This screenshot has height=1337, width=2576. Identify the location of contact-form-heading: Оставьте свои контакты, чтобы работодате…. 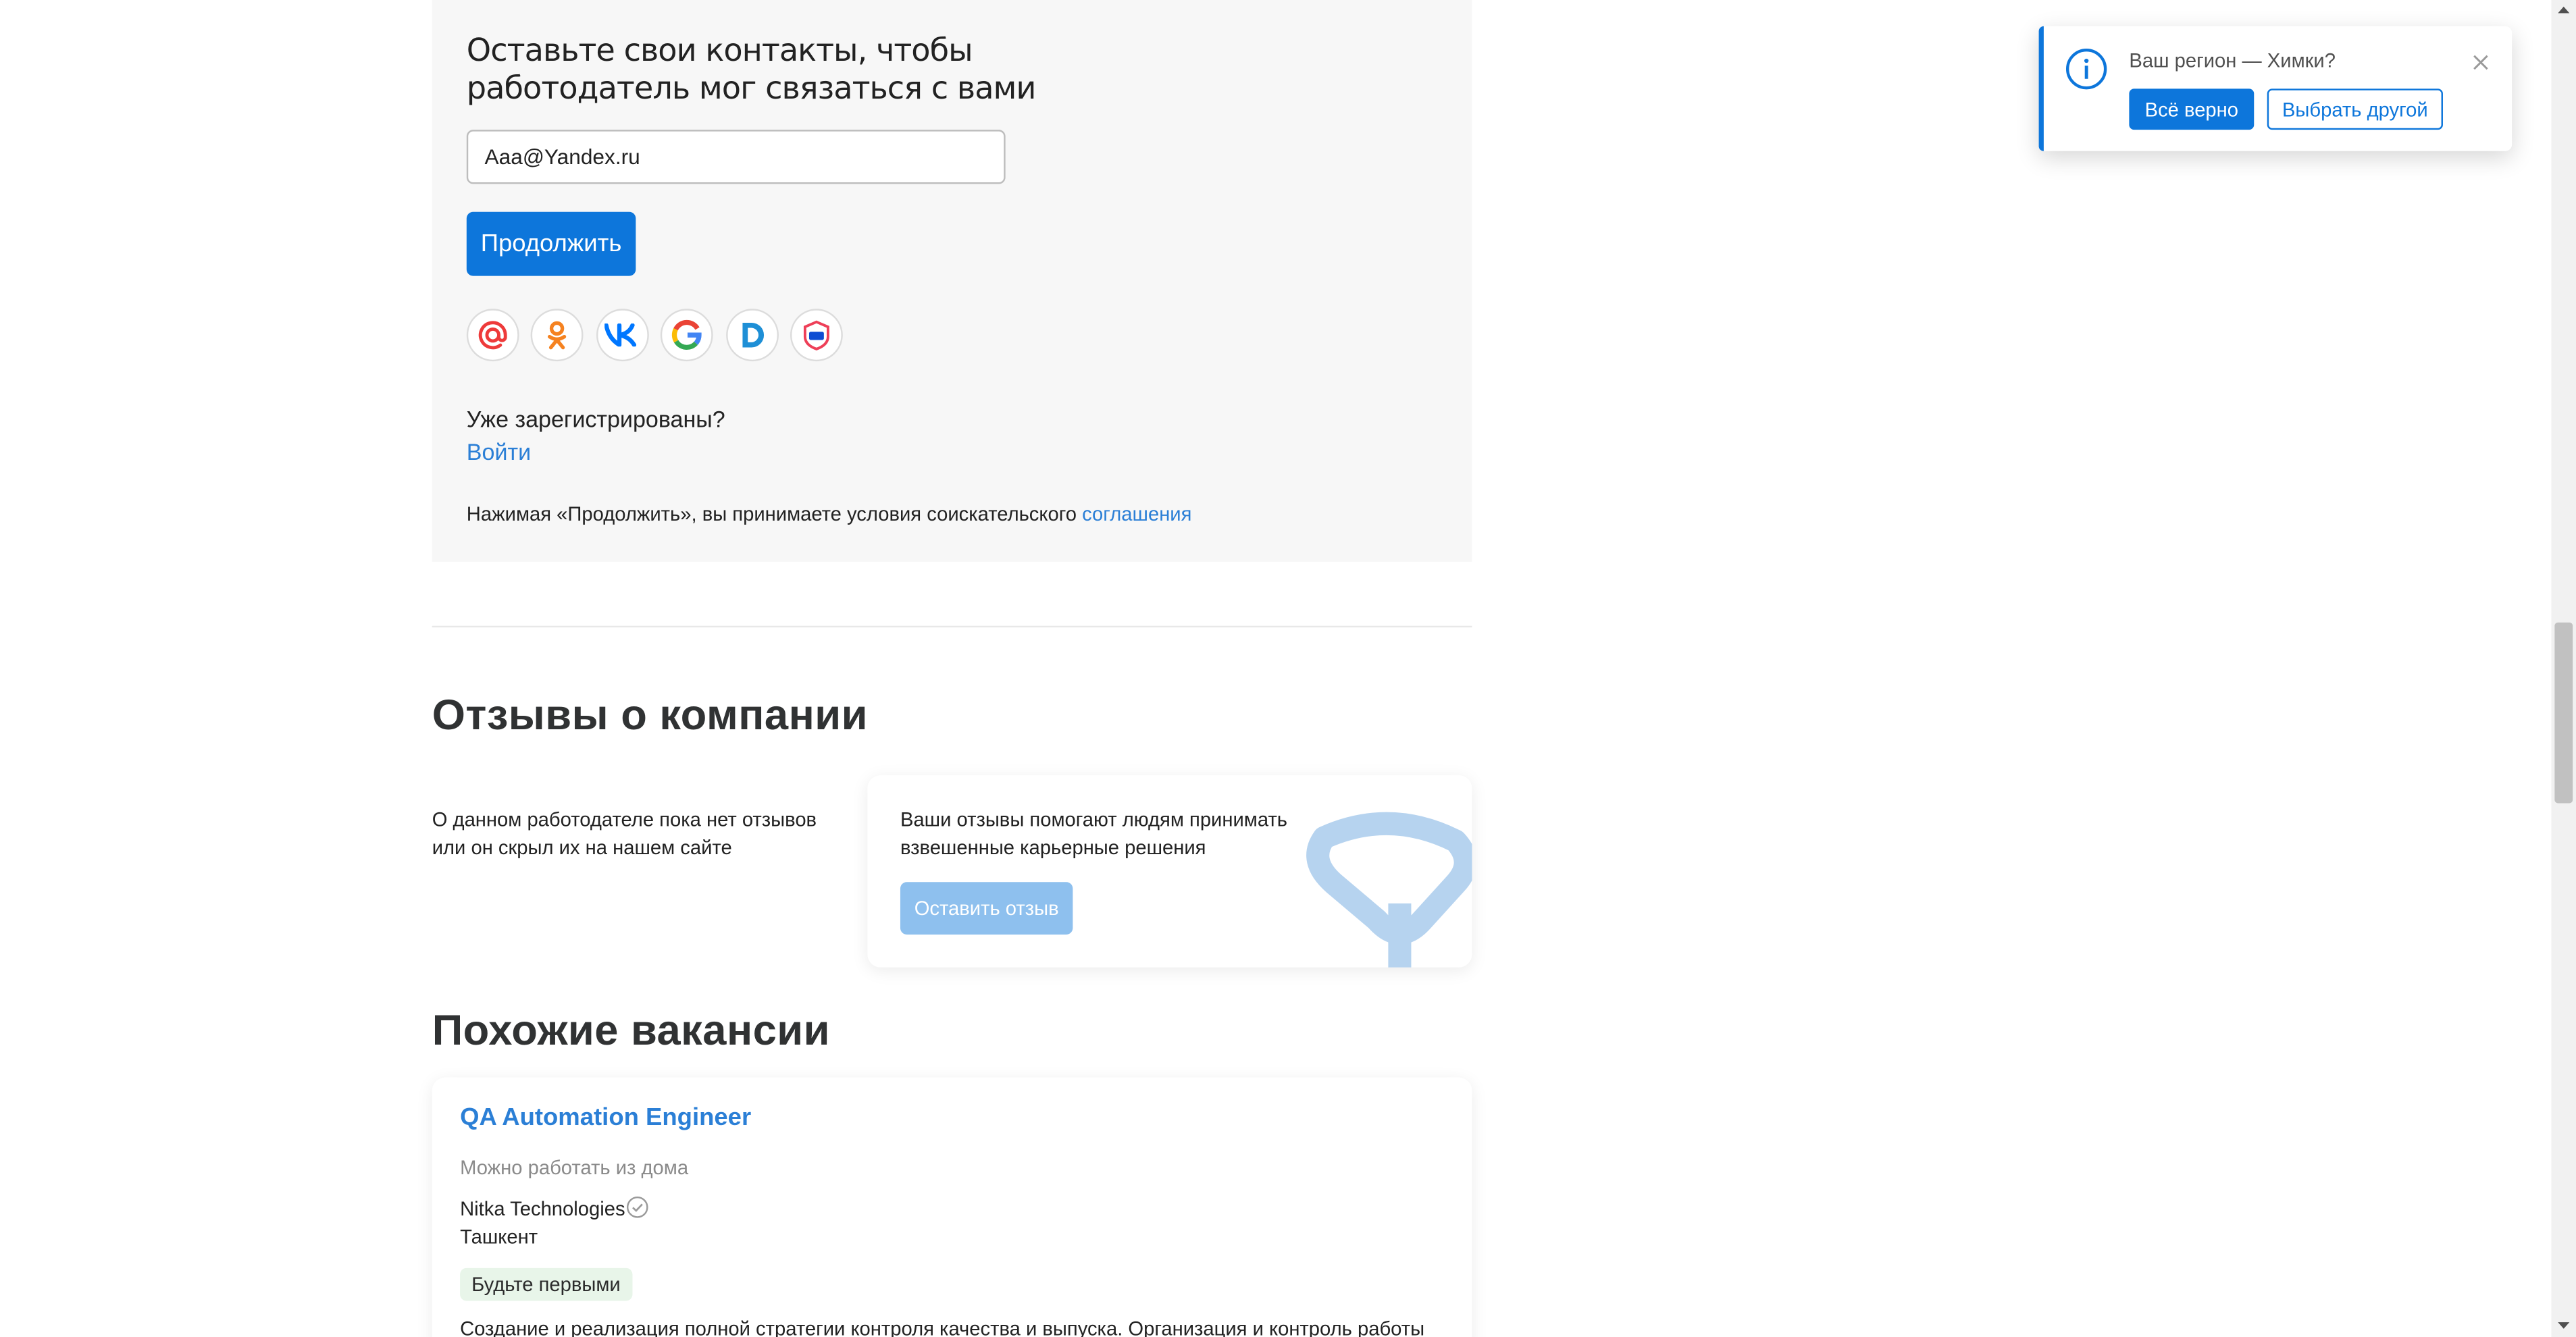
(751, 69).